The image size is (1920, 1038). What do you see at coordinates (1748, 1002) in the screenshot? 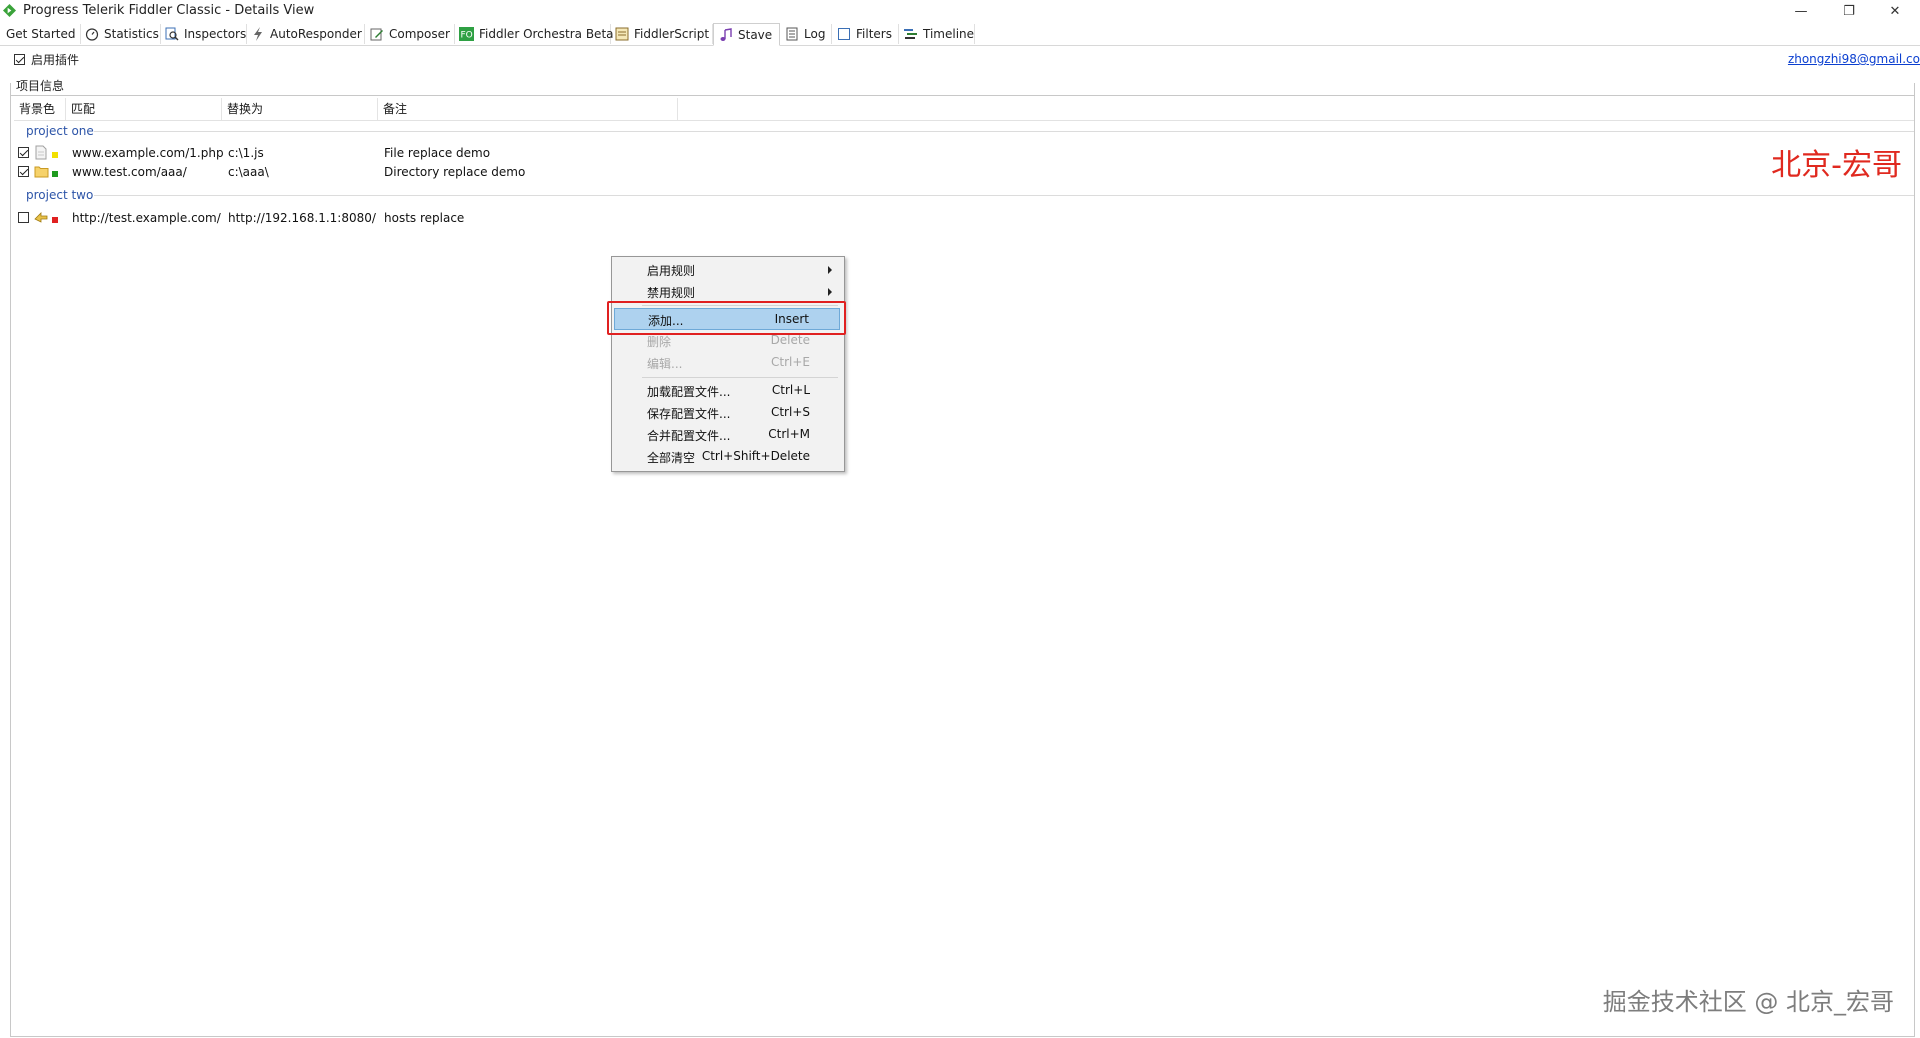
I see `community-watermark: 掘金技术社区 @ 北京_宏哥` at bounding box center [1748, 1002].